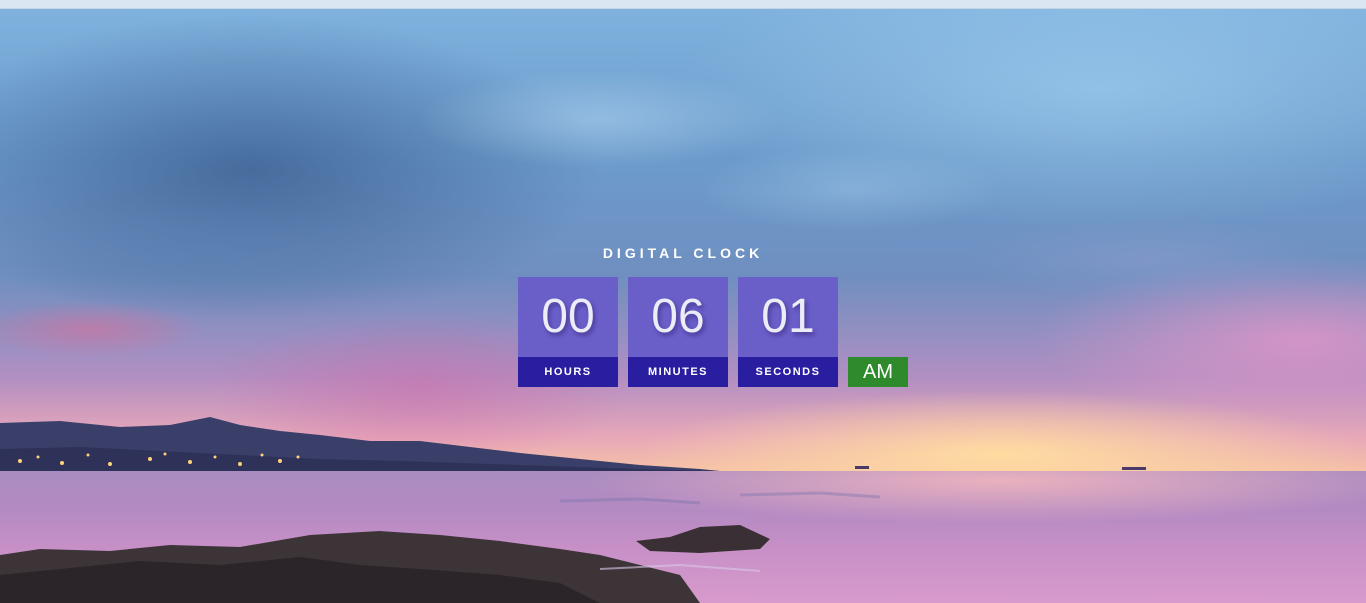  I want to click on seconds-value: 01, so click(788, 317).